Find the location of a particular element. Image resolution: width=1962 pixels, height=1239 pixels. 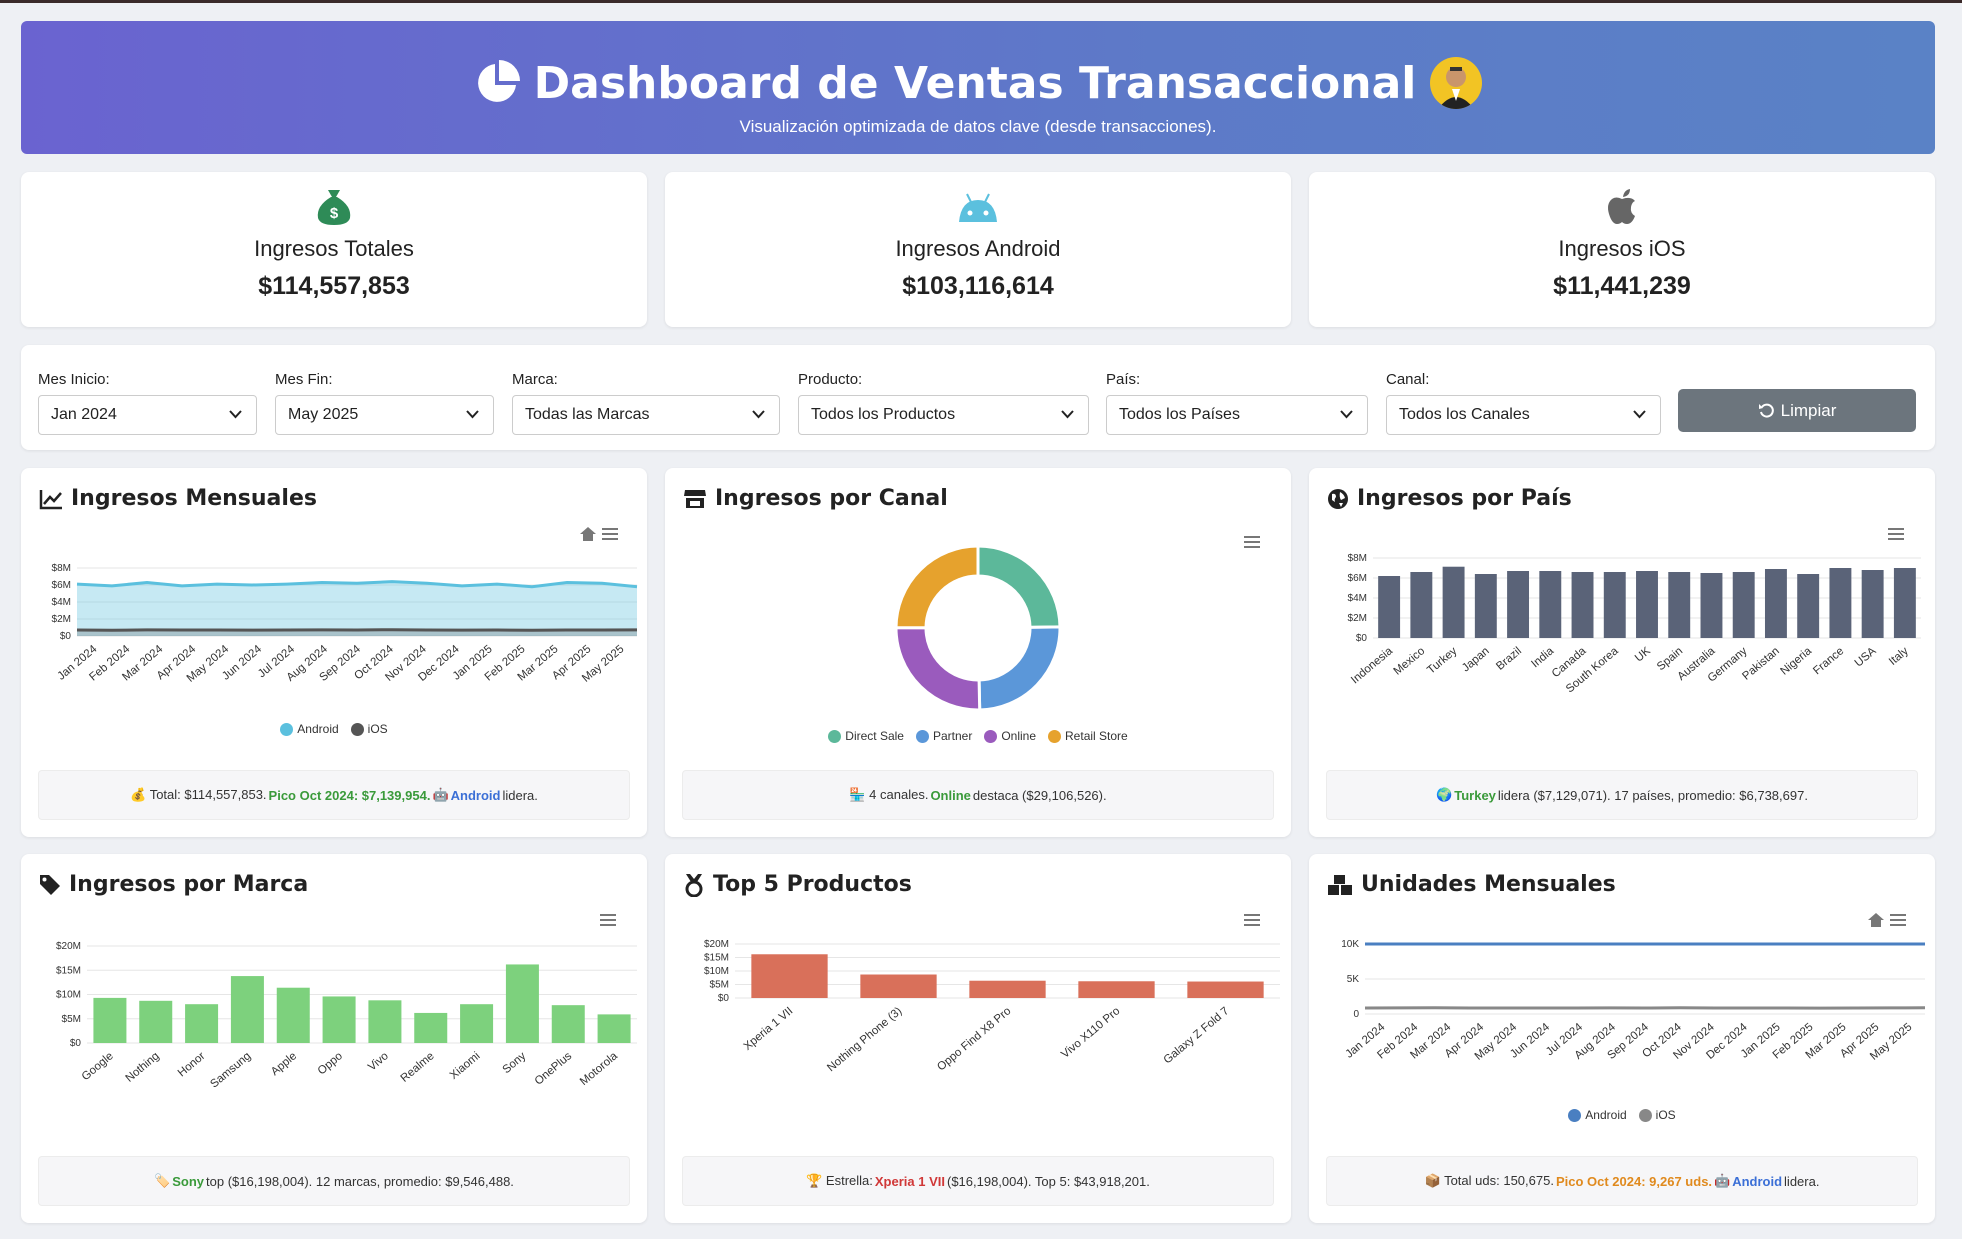

y-tick-label: 5K is located at coordinates (1353, 979).